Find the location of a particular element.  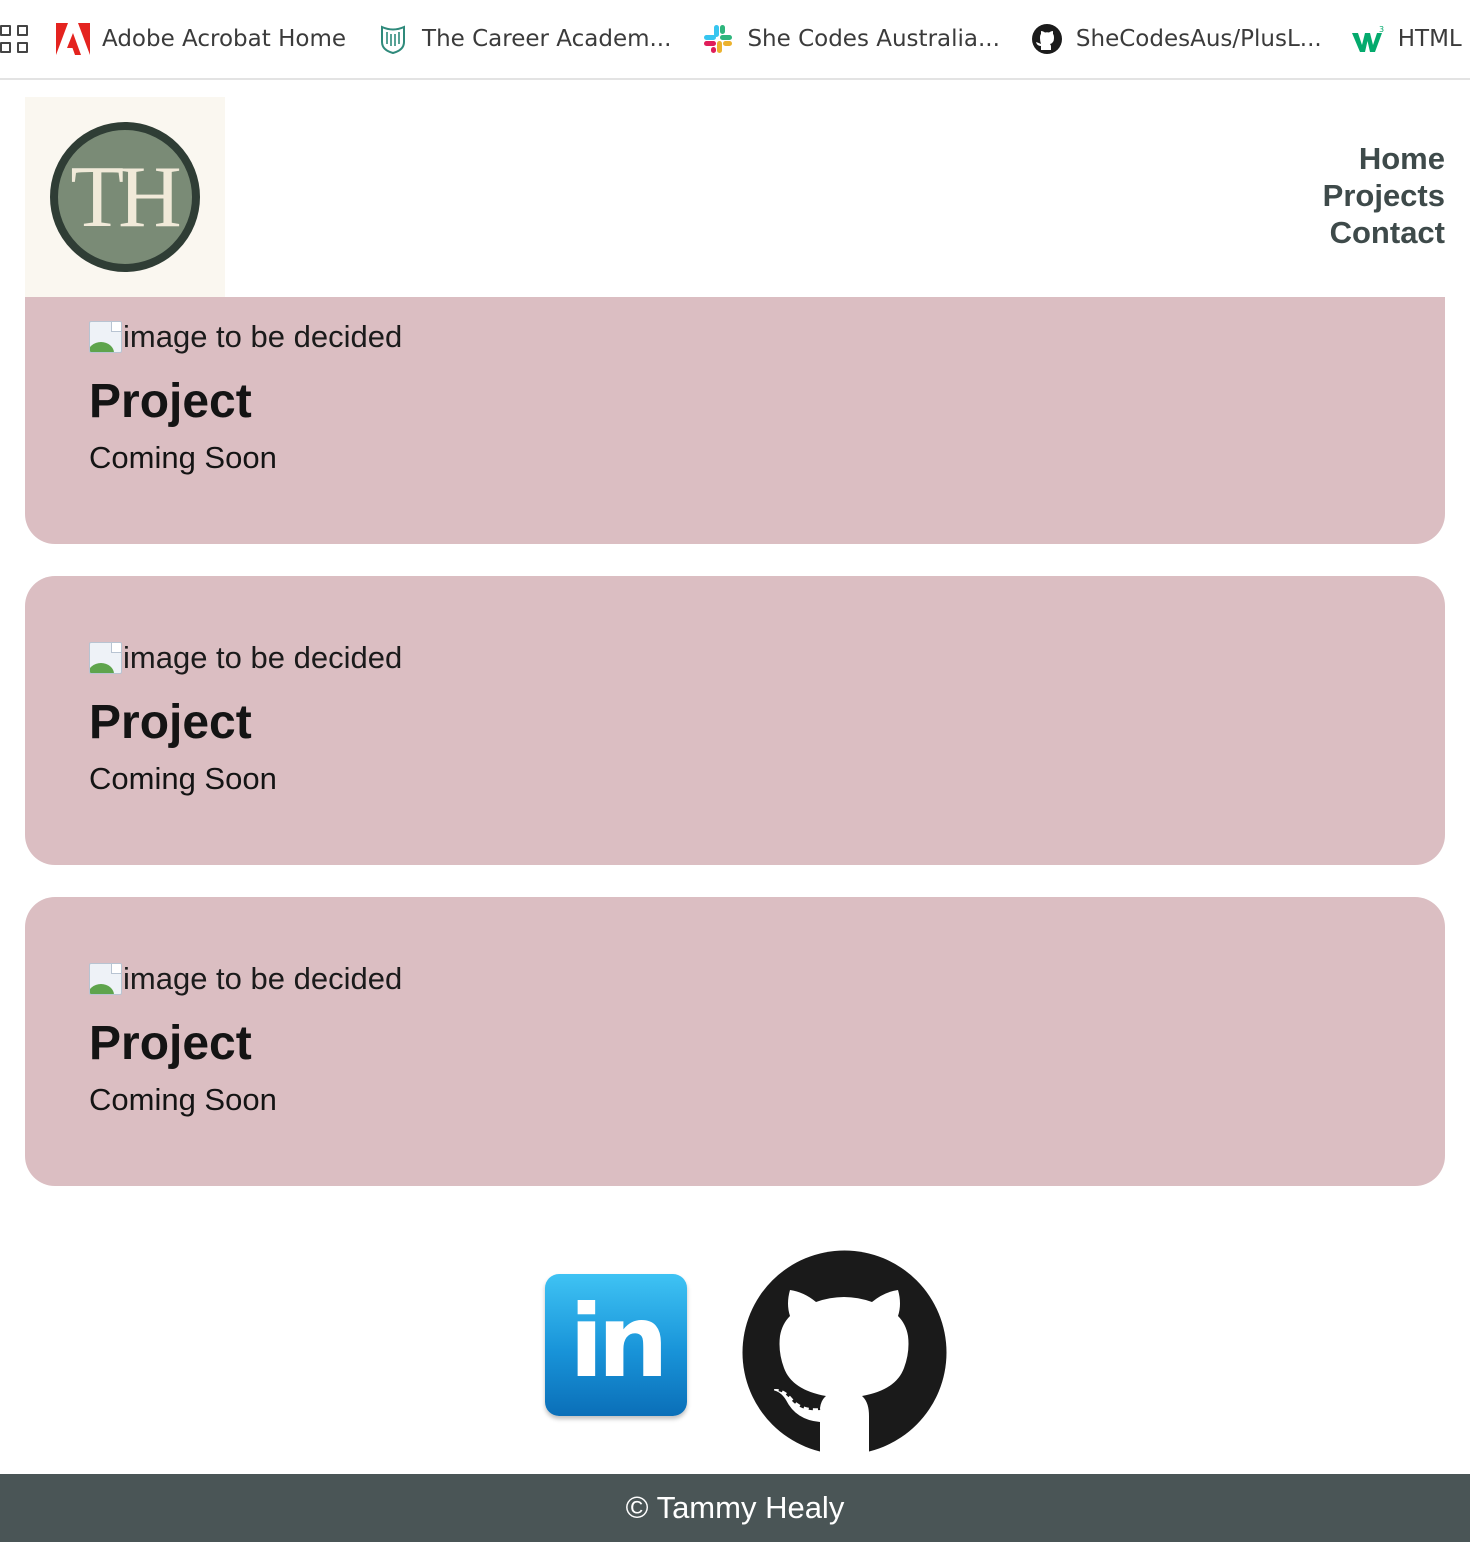

logo-badge: TH is located at coordinates (125, 197).